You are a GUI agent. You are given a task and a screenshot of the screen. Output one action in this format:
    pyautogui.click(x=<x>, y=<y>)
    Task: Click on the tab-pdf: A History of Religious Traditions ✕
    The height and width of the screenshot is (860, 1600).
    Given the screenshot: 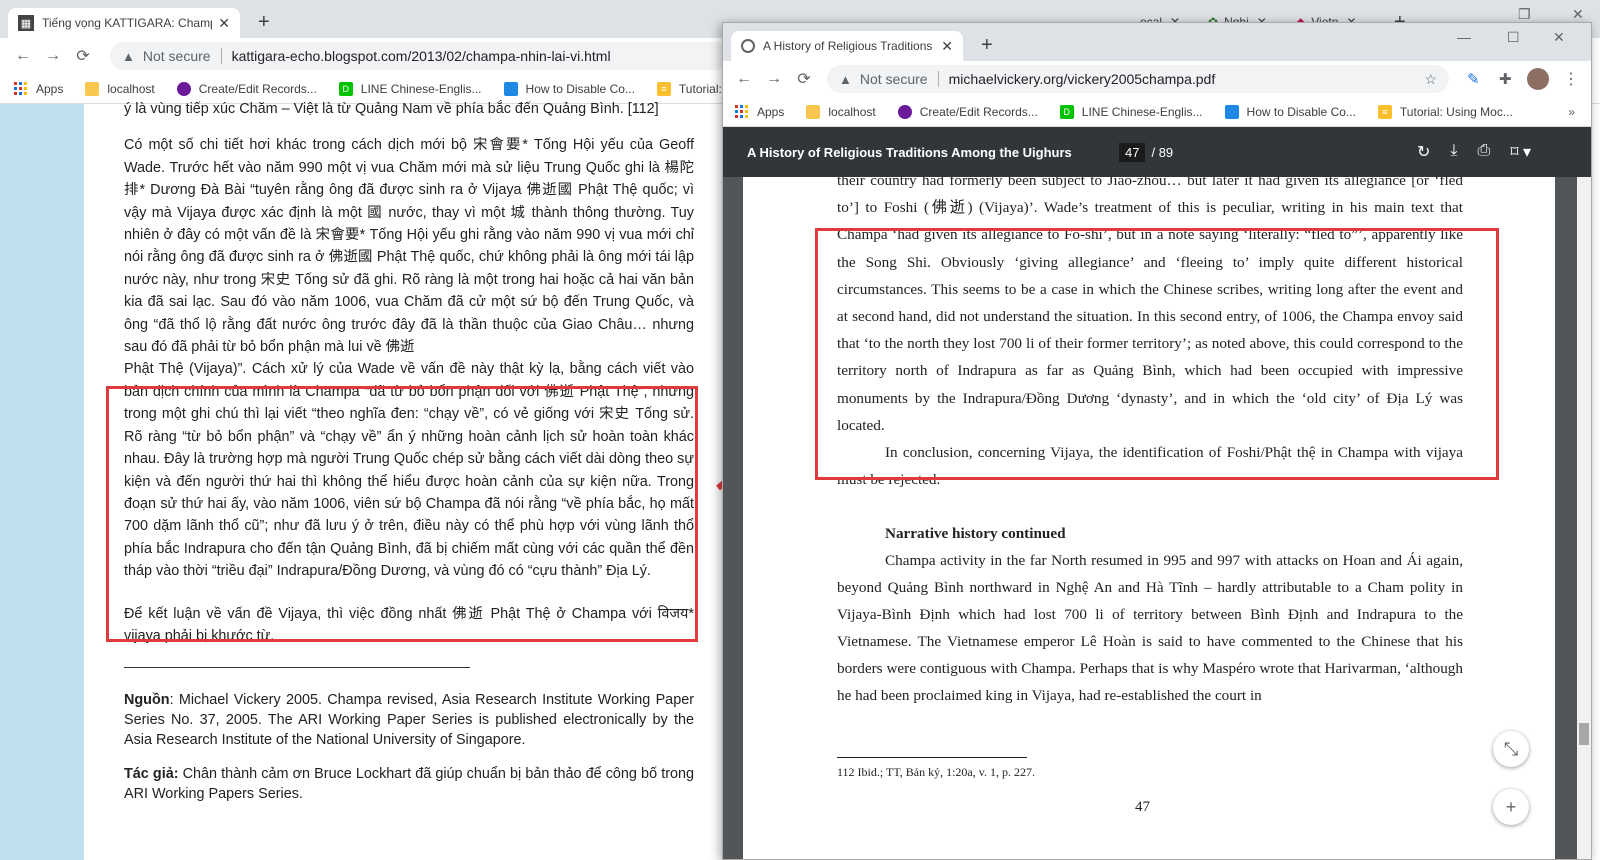 What is the action you would take?
    pyautogui.click(x=847, y=46)
    